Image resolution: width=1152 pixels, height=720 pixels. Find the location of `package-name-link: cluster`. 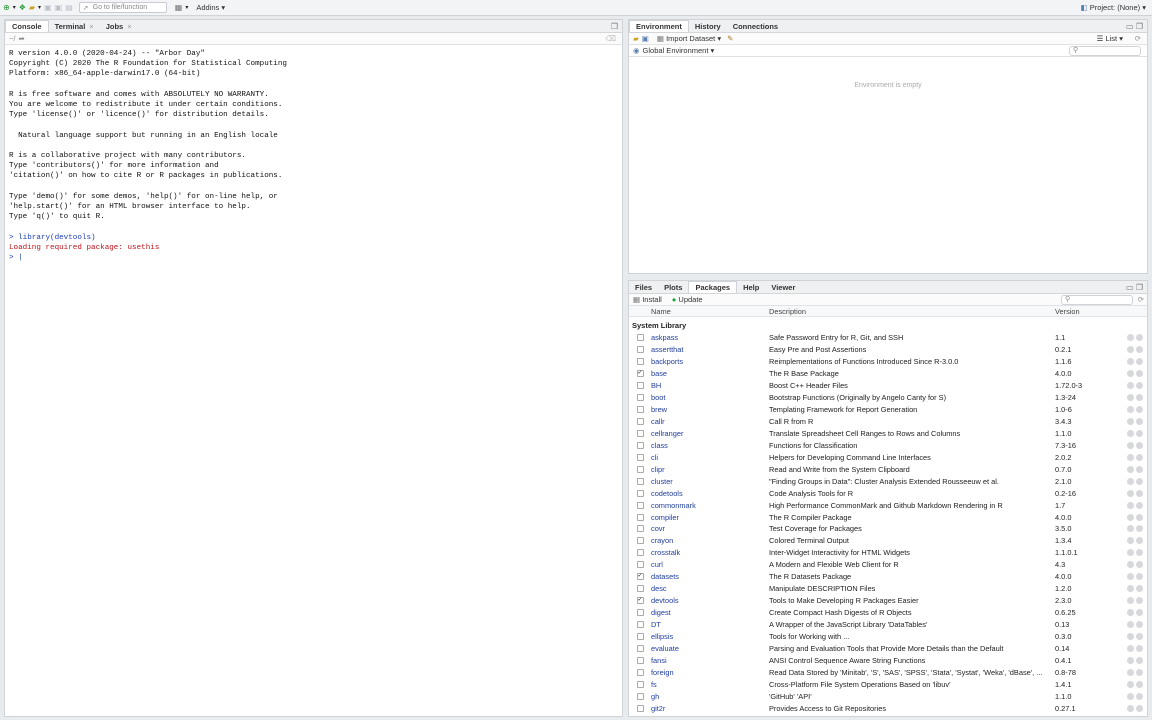

package-name-link: cluster is located at coordinates (710, 481).